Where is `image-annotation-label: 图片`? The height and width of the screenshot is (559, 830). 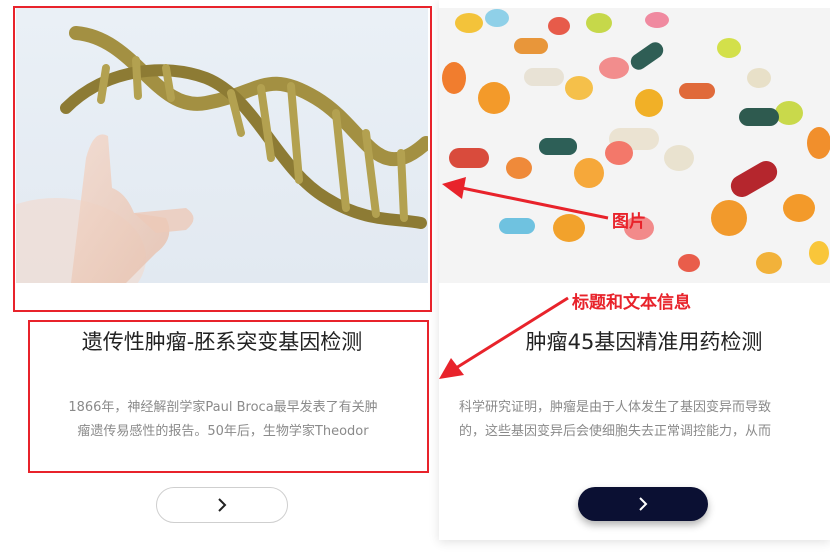
image-annotation-label: 图片 is located at coordinates (629, 222).